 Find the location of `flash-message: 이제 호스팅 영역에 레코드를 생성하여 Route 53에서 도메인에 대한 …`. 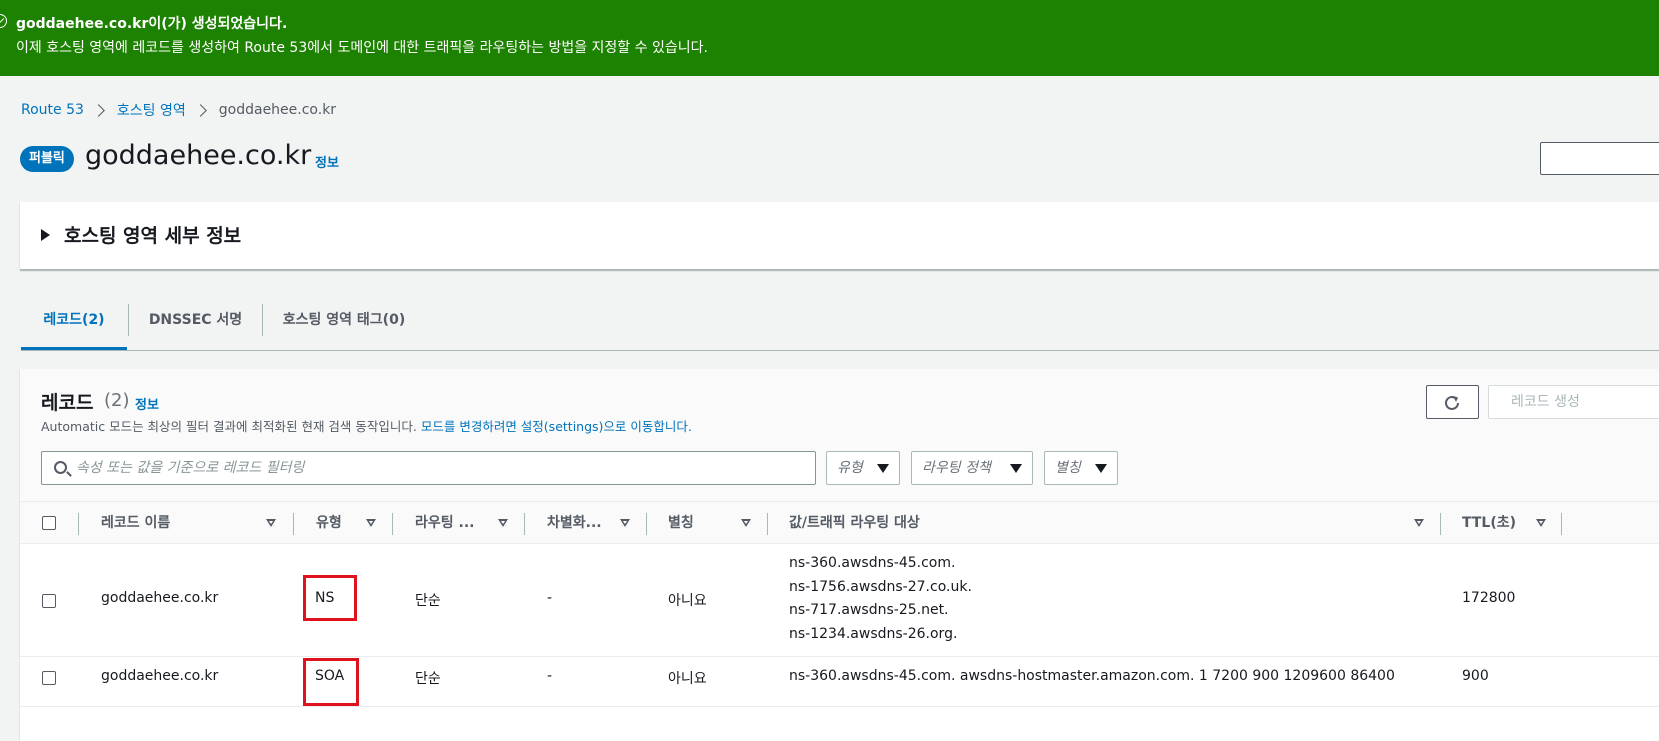

flash-message: 이제 호스팅 영역에 레코드를 생성하여 Route 53에서 도메인에 대한 … is located at coordinates (362, 48).